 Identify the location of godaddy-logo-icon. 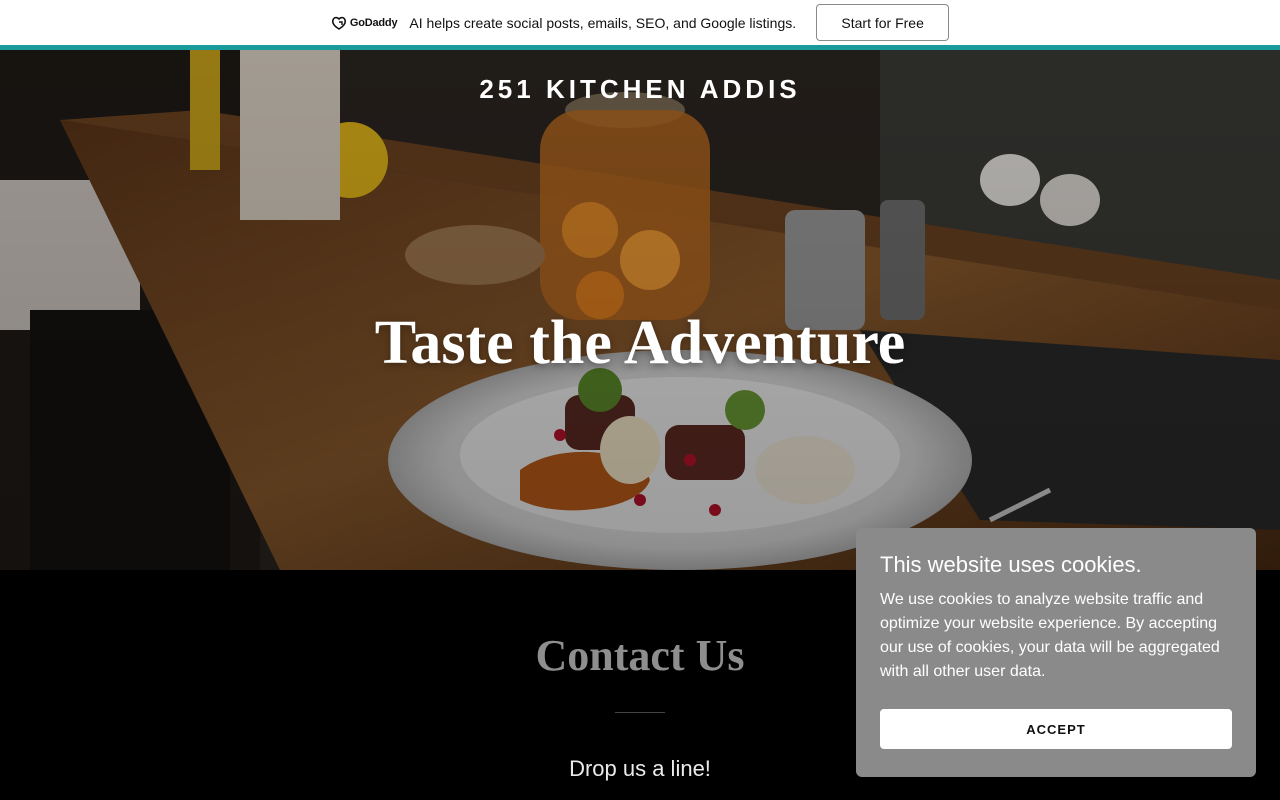
(338, 23).